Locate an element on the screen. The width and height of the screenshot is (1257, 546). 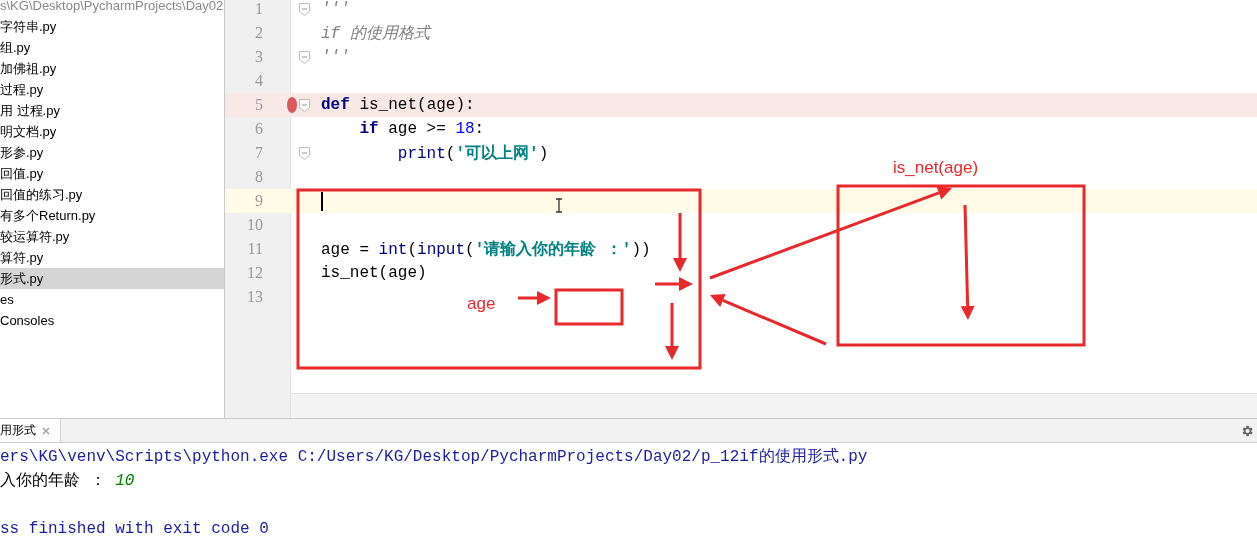
file-tree-item: 过程.py is located at coordinates (112, 89).